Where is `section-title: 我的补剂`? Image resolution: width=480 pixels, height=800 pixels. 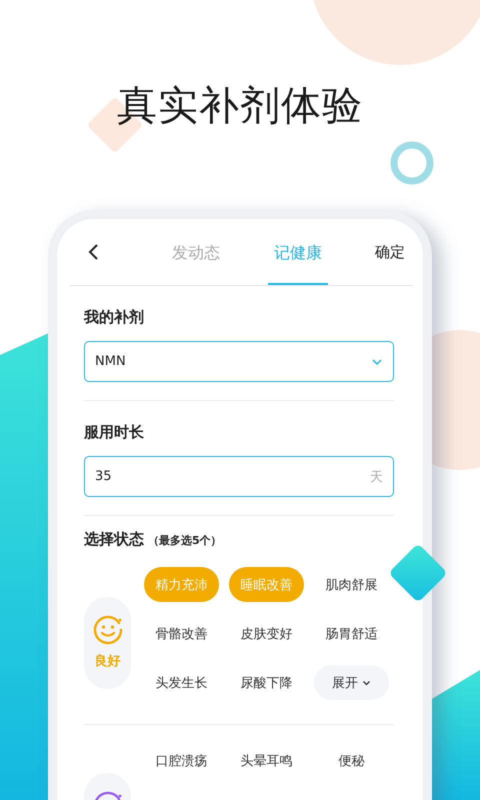
section-title: 我的补剂 is located at coordinates (114, 317).